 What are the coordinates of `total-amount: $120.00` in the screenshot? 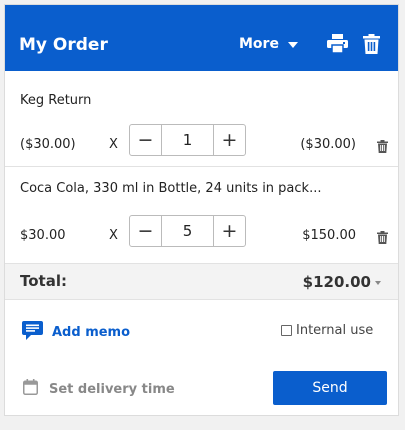 It's located at (336, 282).